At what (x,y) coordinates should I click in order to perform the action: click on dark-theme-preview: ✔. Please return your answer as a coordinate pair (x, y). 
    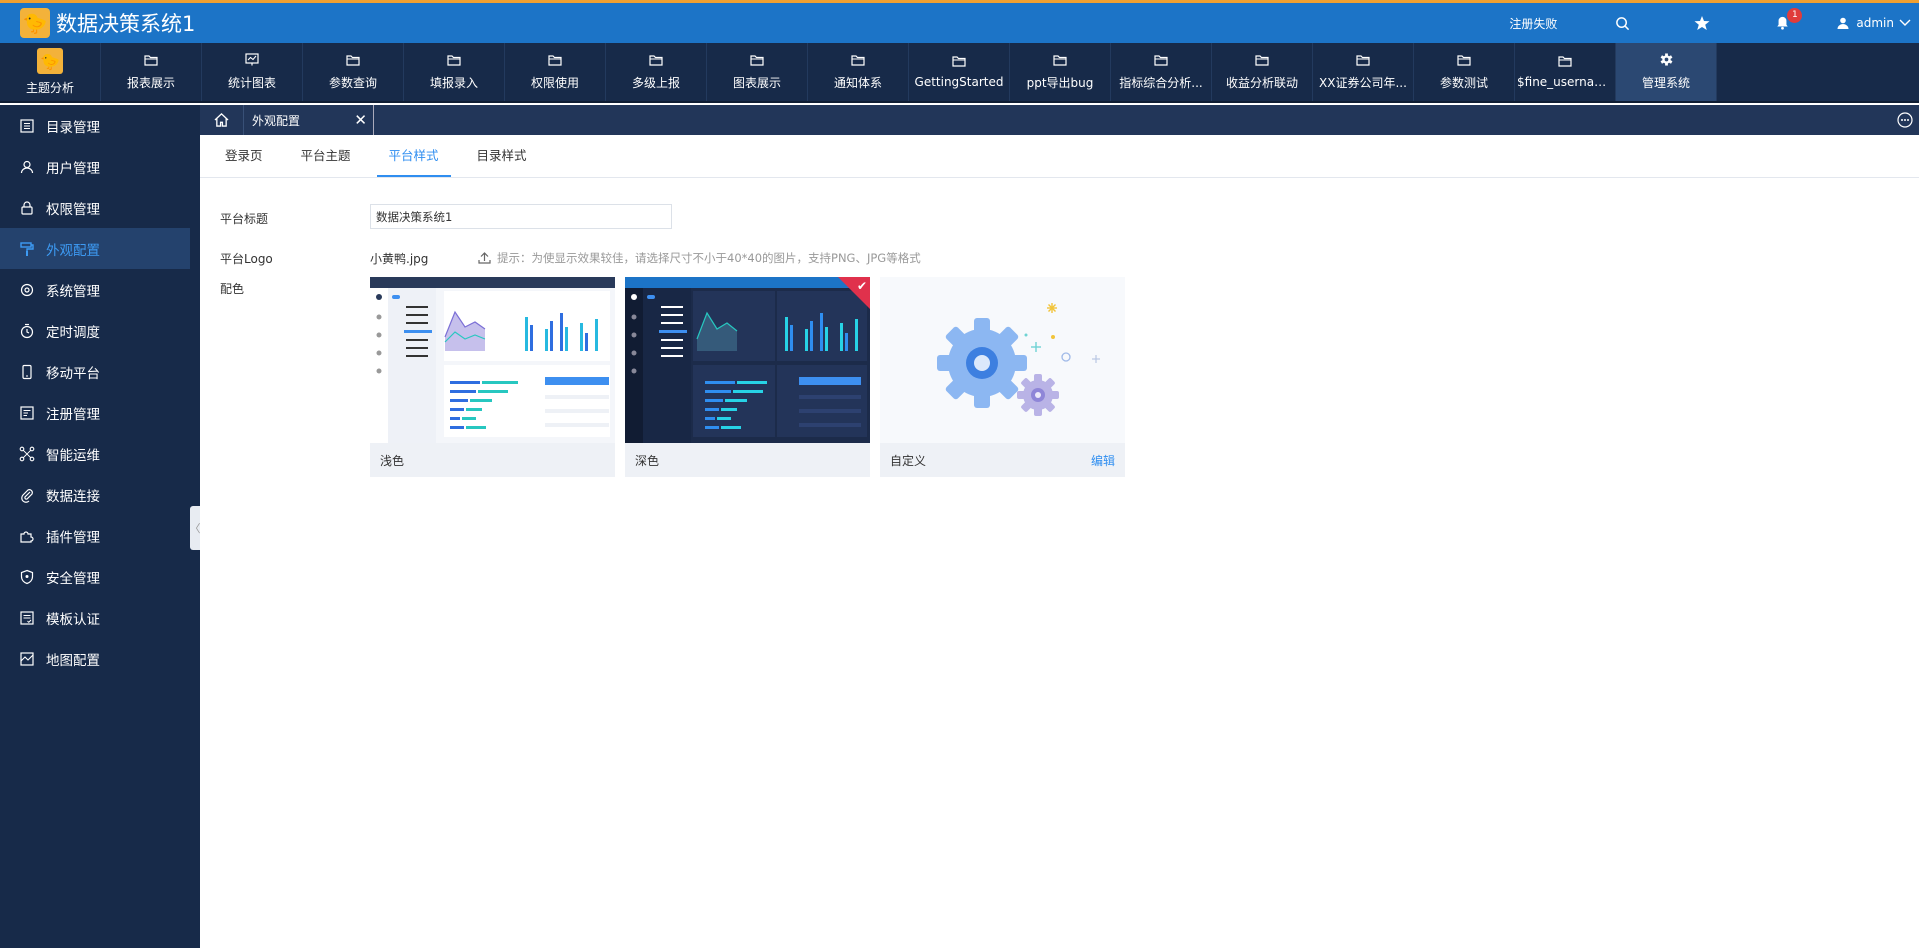
    Looking at the image, I should click on (747, 360).